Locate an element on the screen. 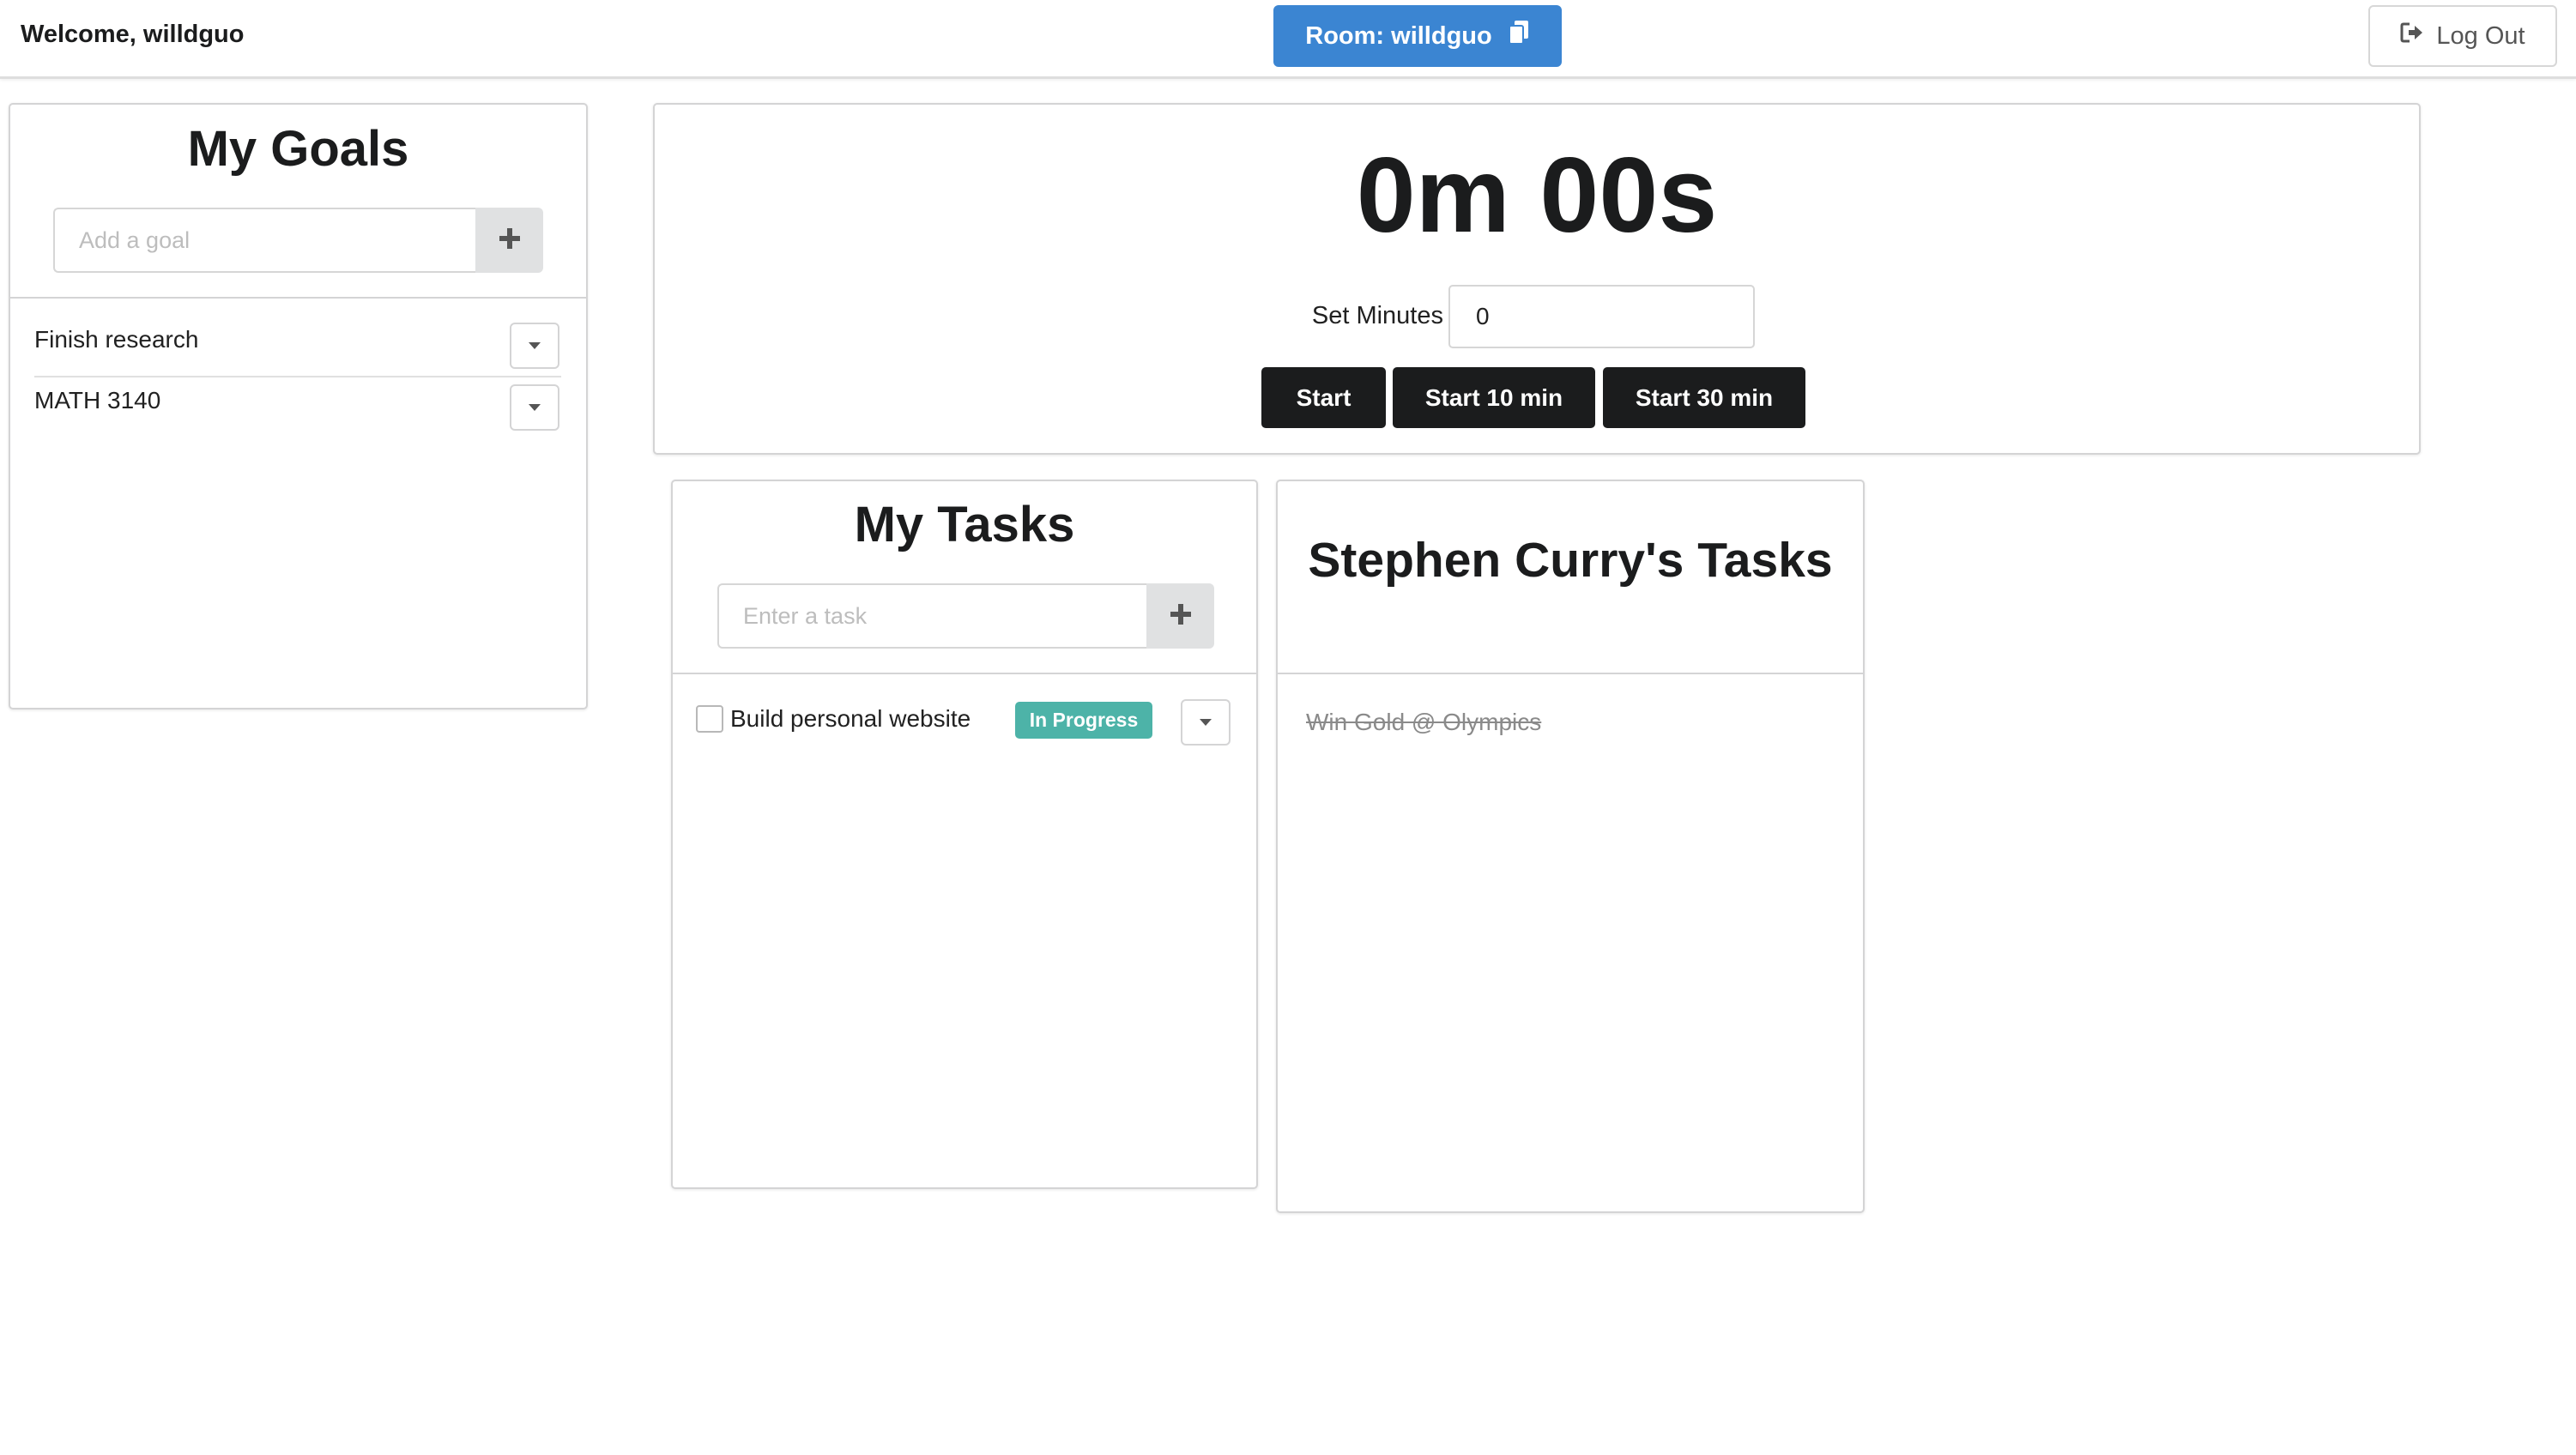  start-button: Start is located at coordinates (1323, 398).